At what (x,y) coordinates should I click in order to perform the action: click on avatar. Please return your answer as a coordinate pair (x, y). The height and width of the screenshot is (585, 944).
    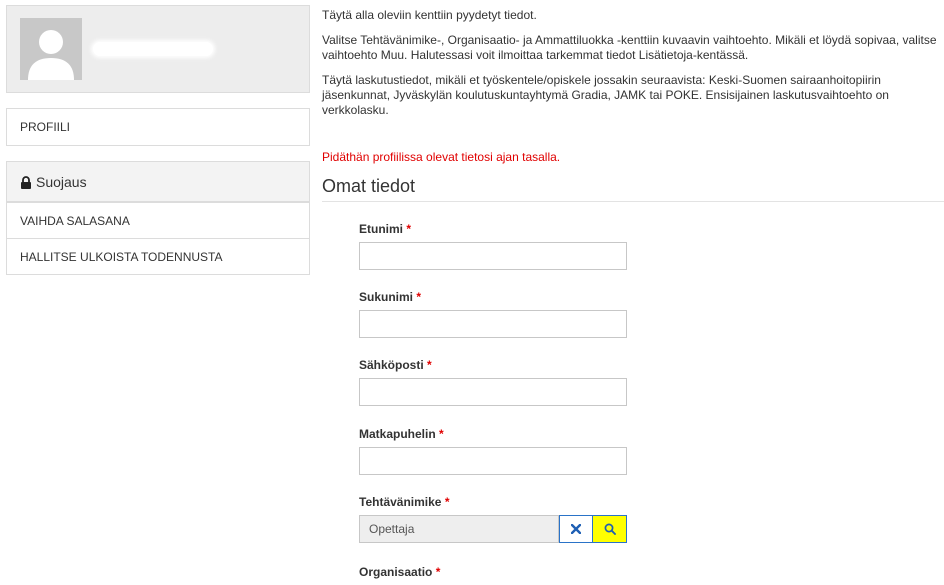
    Looking at the image, I should click on (51, 49).